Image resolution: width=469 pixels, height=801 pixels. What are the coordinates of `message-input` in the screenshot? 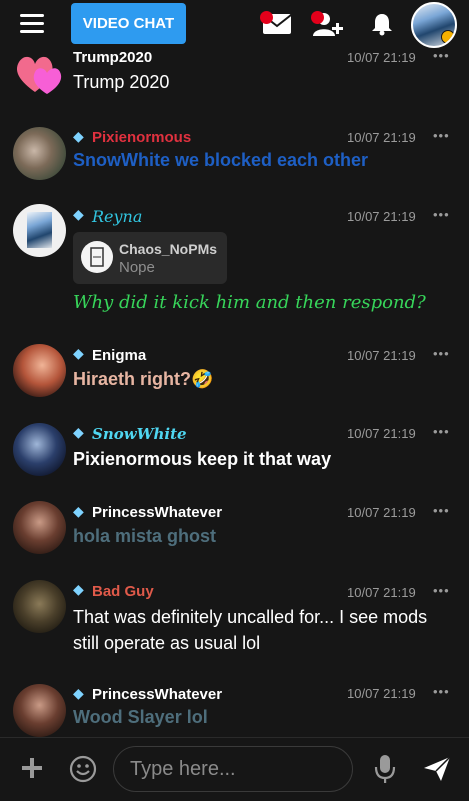 It's located at (233, 769).